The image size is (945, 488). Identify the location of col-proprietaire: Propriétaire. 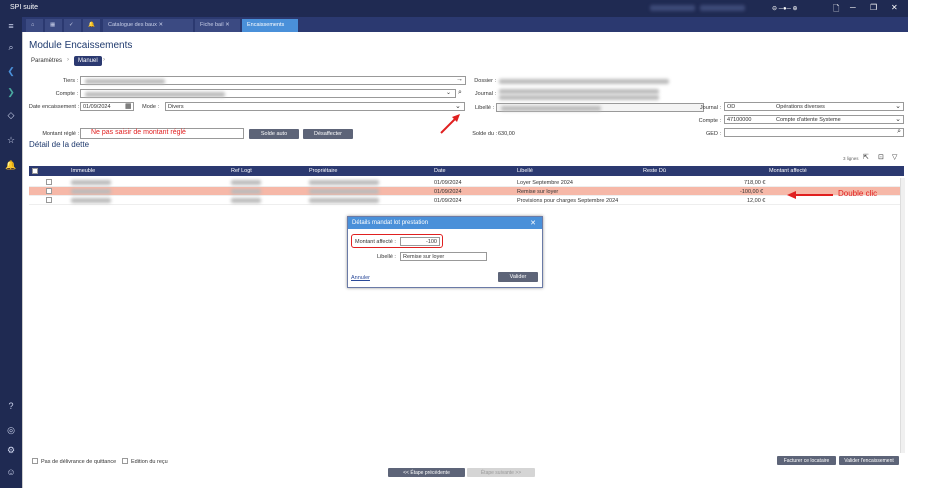
(323, 171).